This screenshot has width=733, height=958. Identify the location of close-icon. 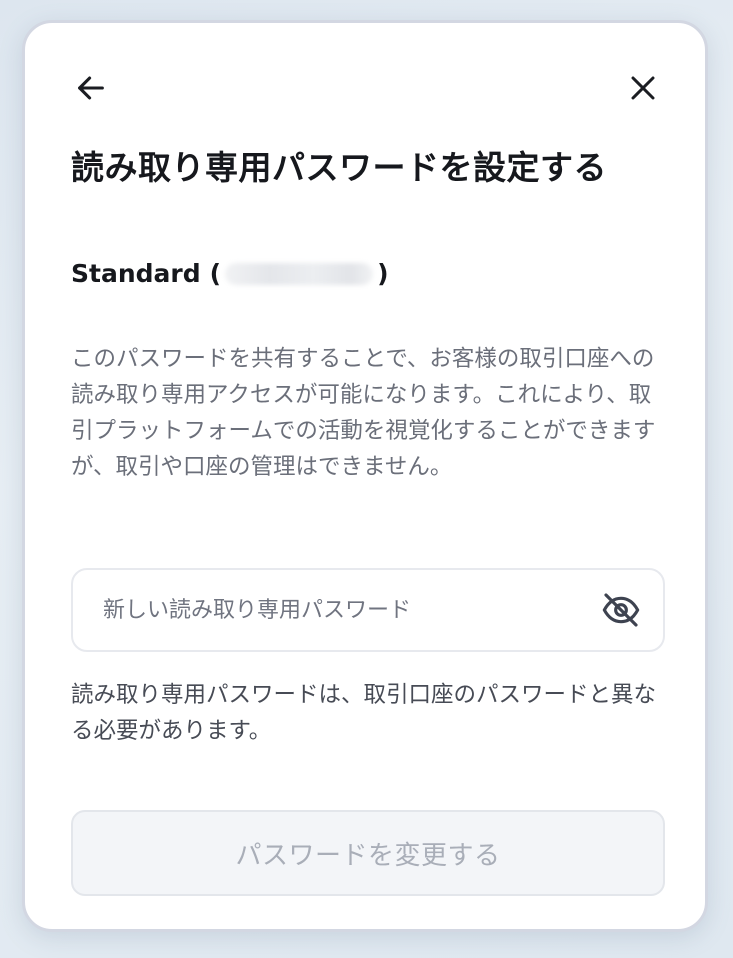
(643, 88).